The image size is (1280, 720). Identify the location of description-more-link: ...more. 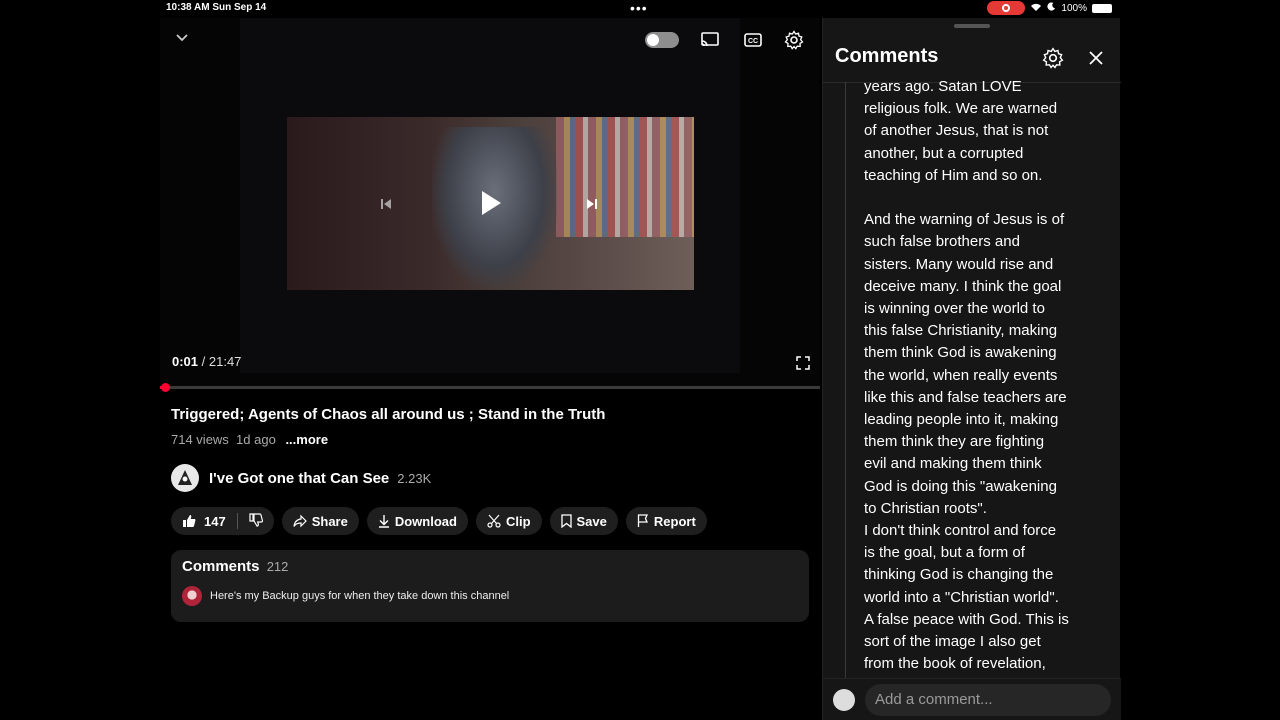
(306, 439).